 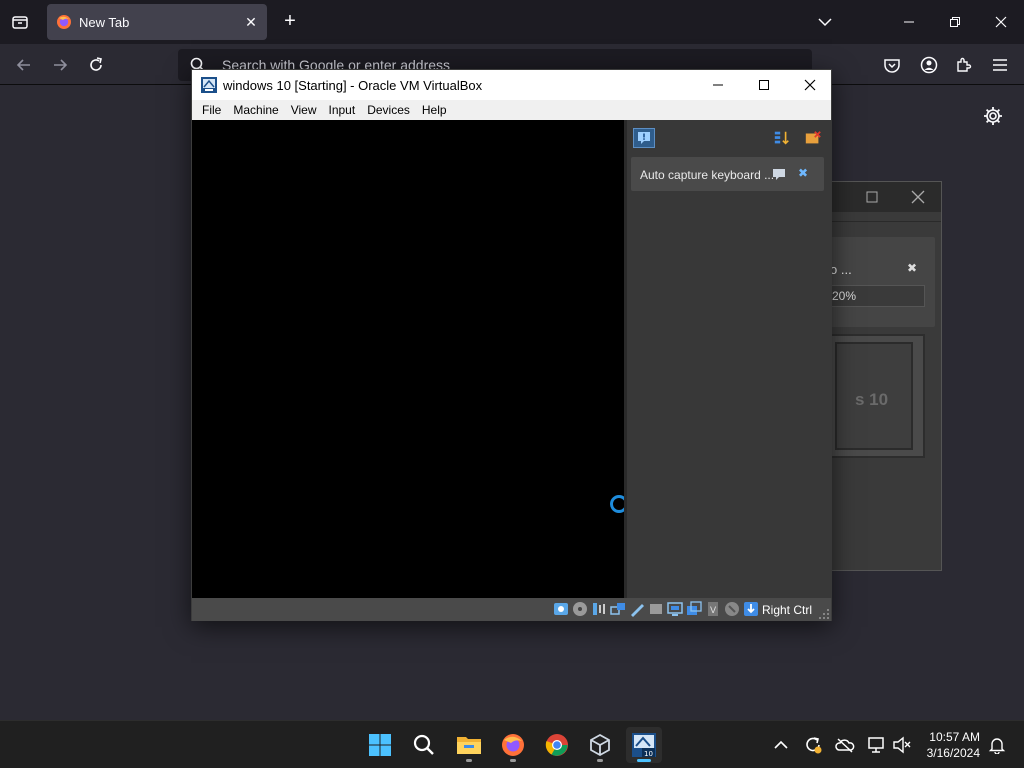 I want to click on onedrive-tray-button, so click(x=845, y=745).